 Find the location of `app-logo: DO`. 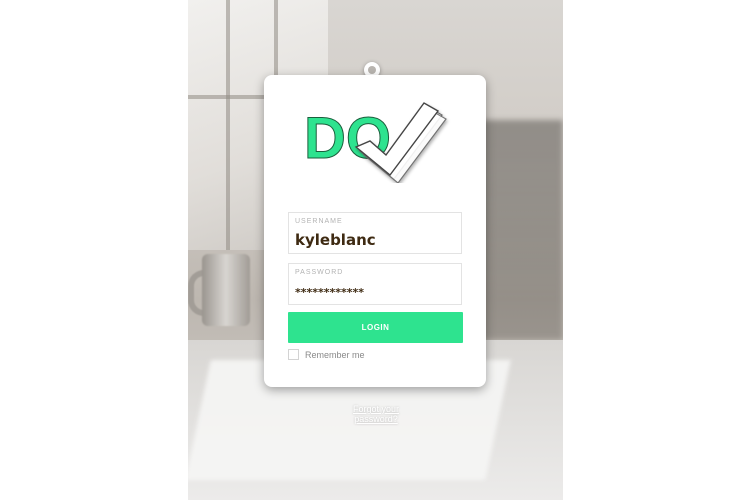

app-logo: DO is located at coordinates (377, 138).